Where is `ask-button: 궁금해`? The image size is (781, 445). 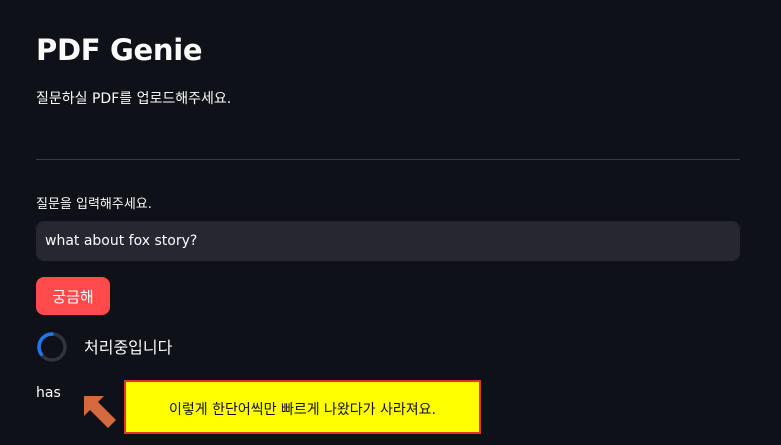
ask-button: 궁금해 is located at coordinates (73, 296).